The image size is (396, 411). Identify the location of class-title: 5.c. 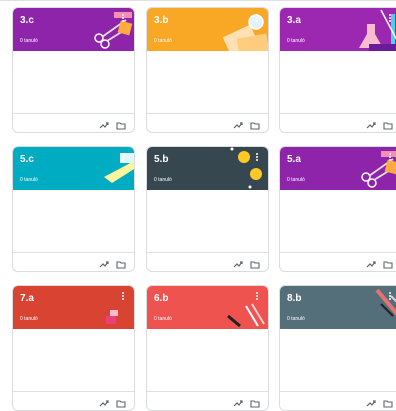
(27, 159).